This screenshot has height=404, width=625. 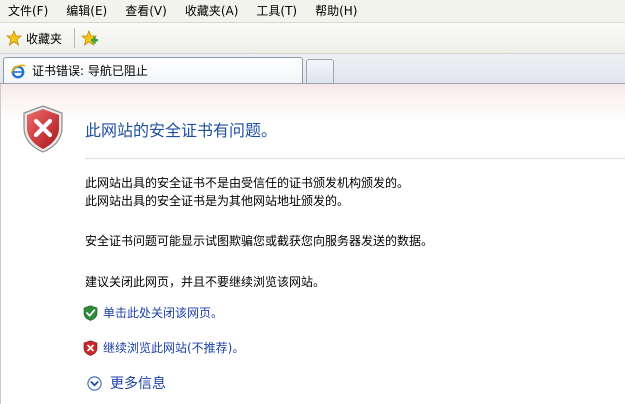 What do you see at coordinates (181, 130) in the screenshot?
I see `page-title: 此网站的安全证书有问题。` at bounding box center [181, 130].